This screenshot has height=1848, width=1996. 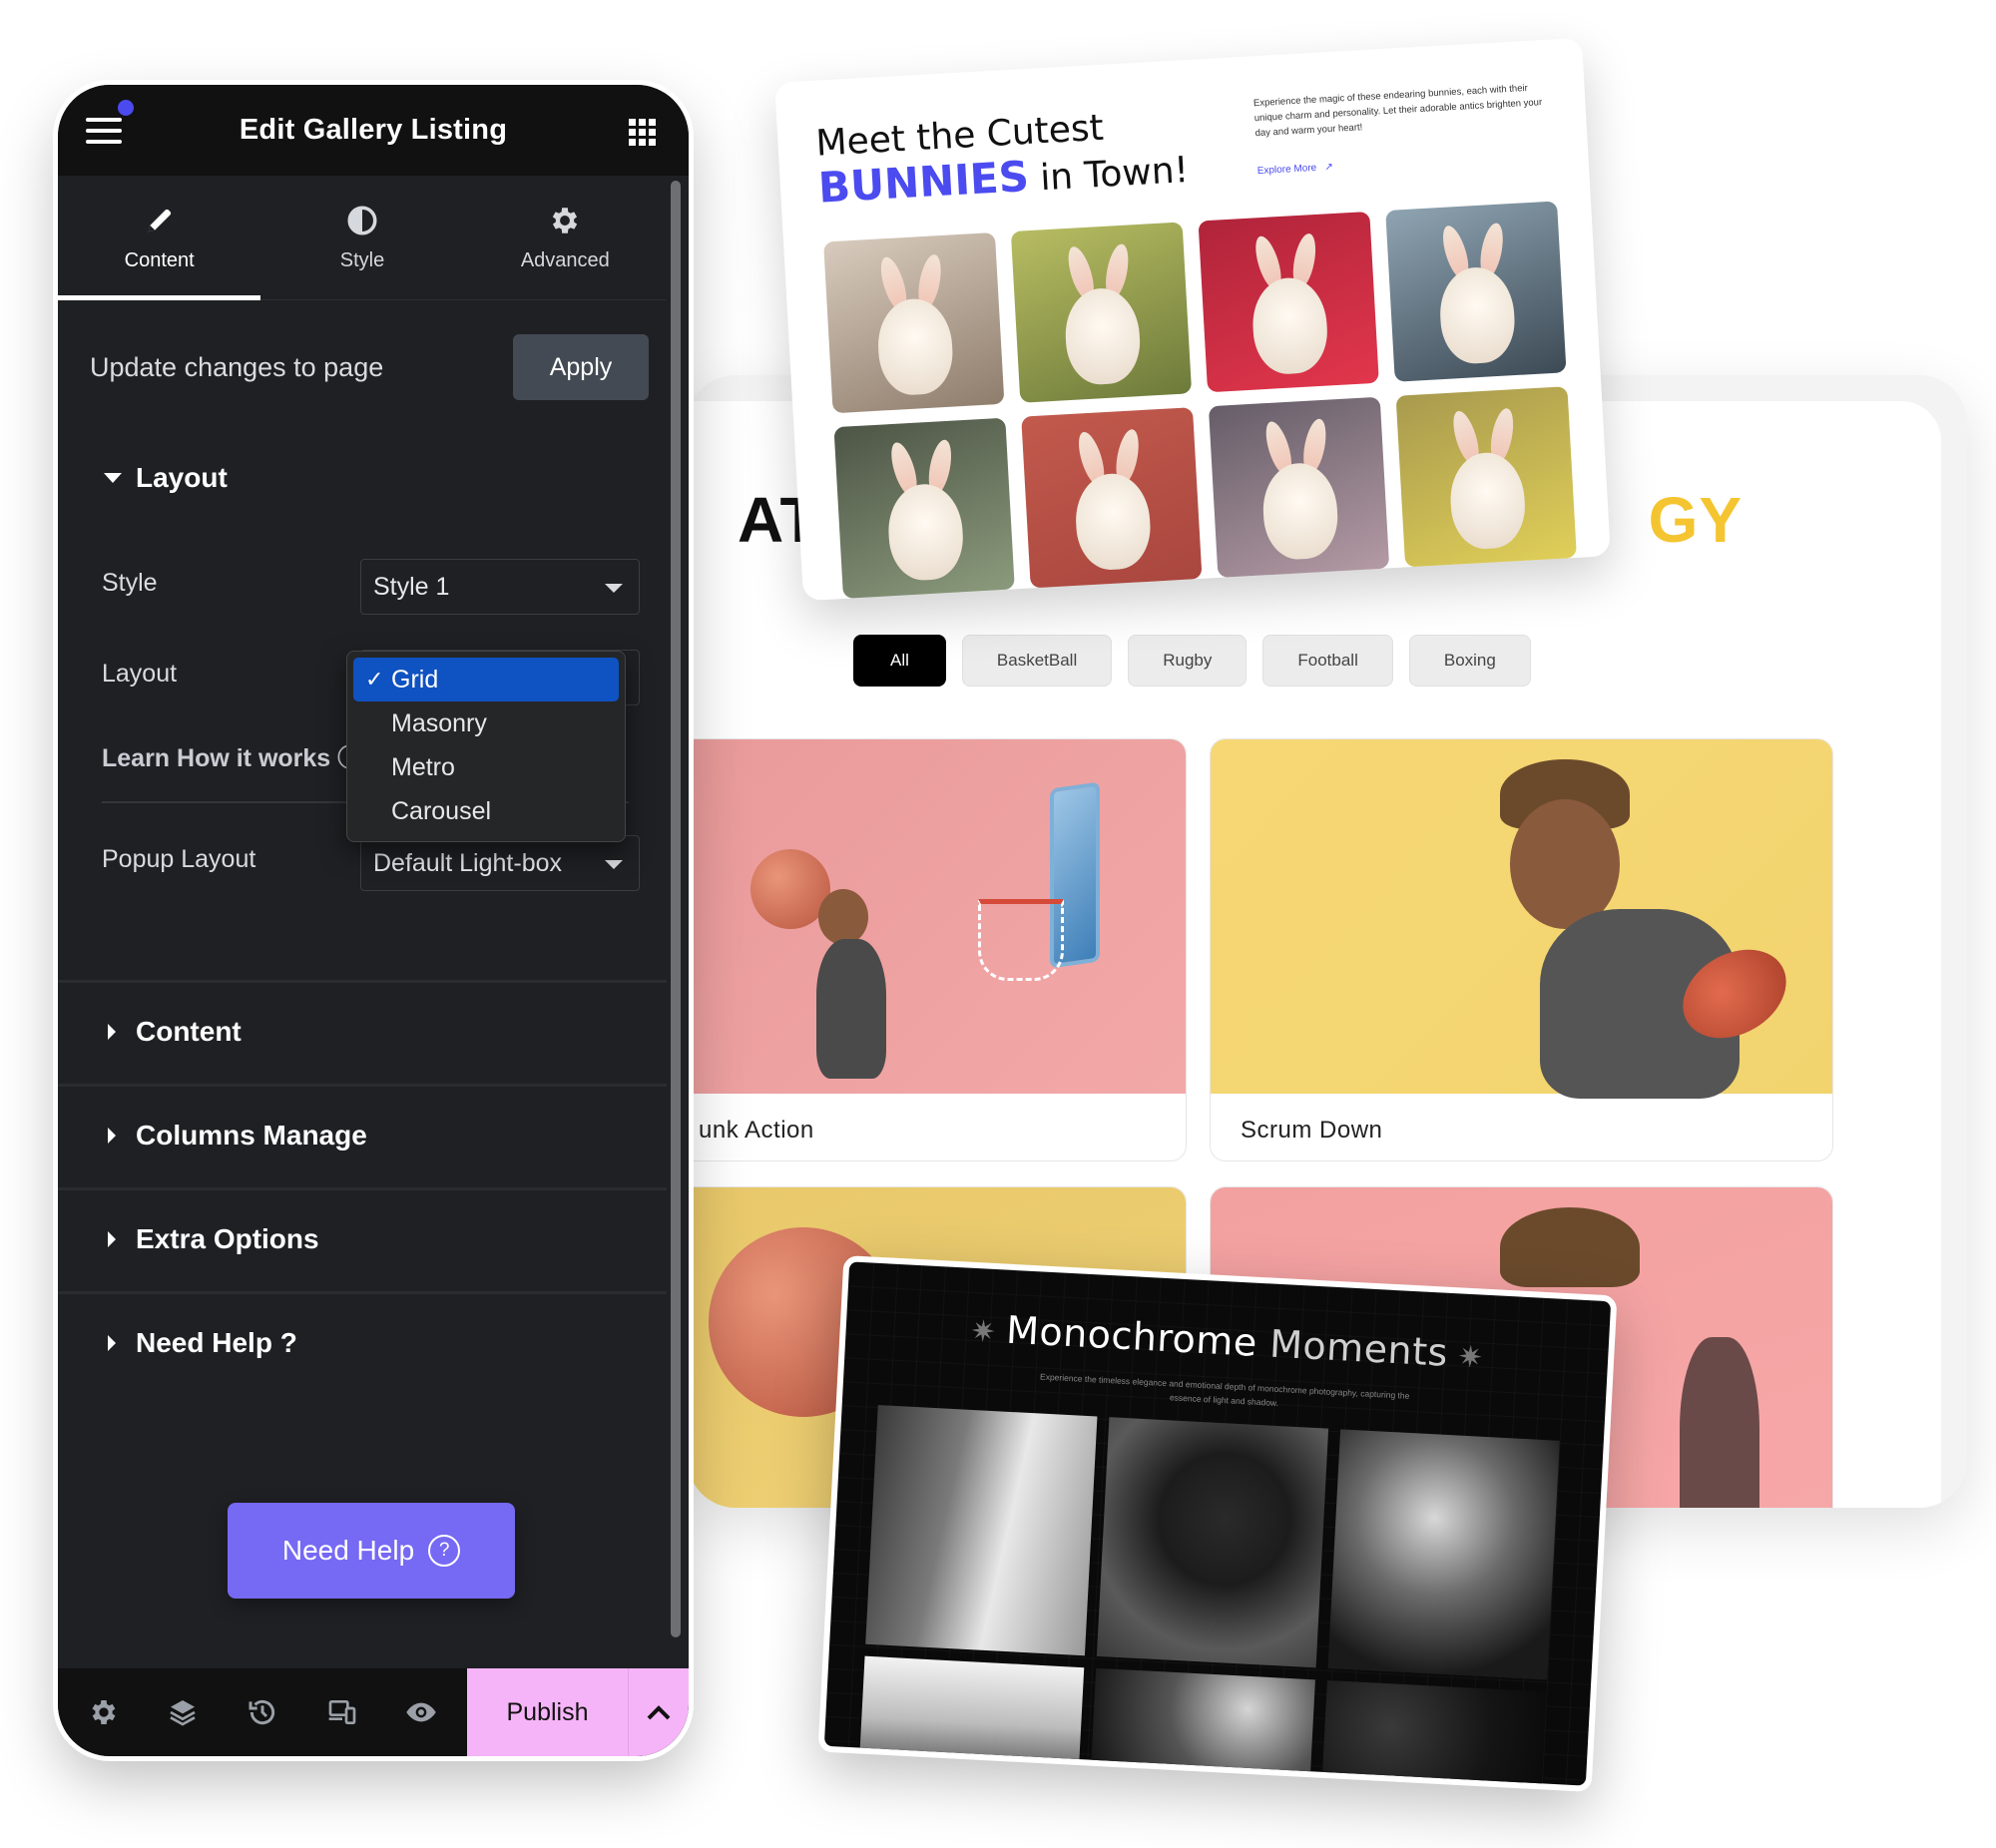 What do you see at coordinates (1295, 170) in the screenshot?
I see `explore-more-link: Explore More ↗` at bounding box center [1295, 170].